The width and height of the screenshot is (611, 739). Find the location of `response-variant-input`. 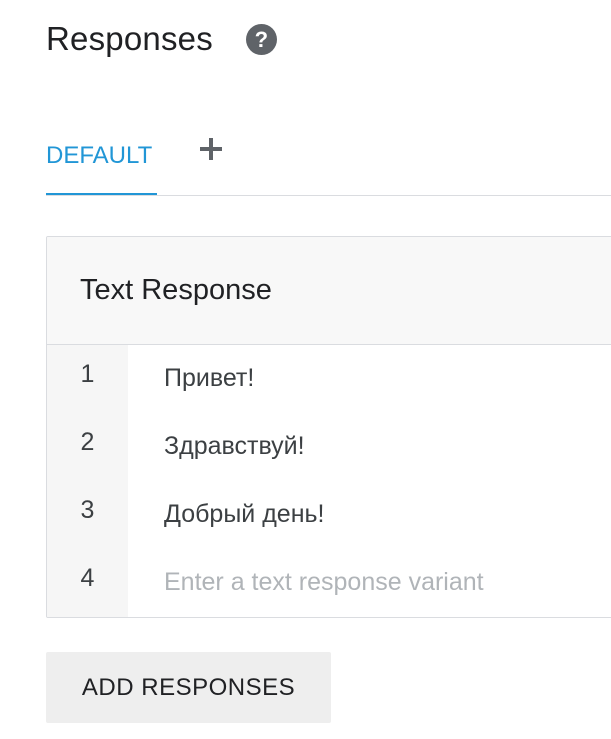

response-variant-input is located at coordinates (384, 582).